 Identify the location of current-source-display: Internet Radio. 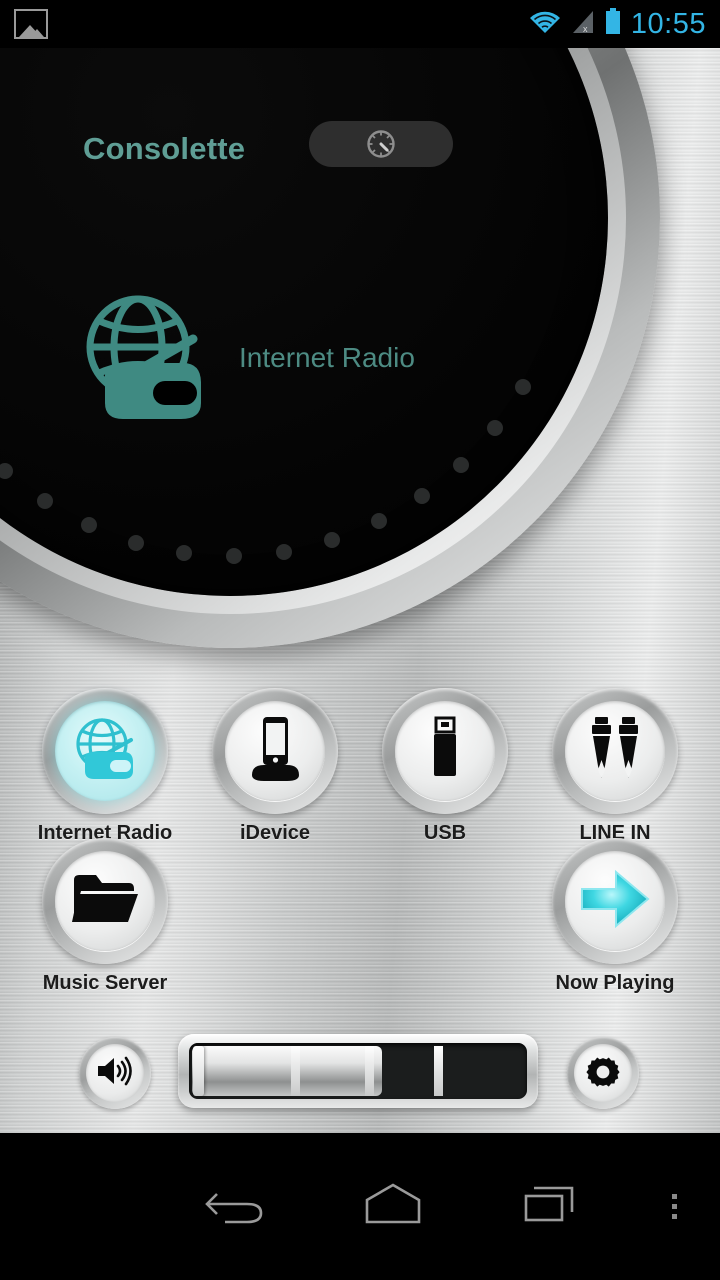
(310, 358).